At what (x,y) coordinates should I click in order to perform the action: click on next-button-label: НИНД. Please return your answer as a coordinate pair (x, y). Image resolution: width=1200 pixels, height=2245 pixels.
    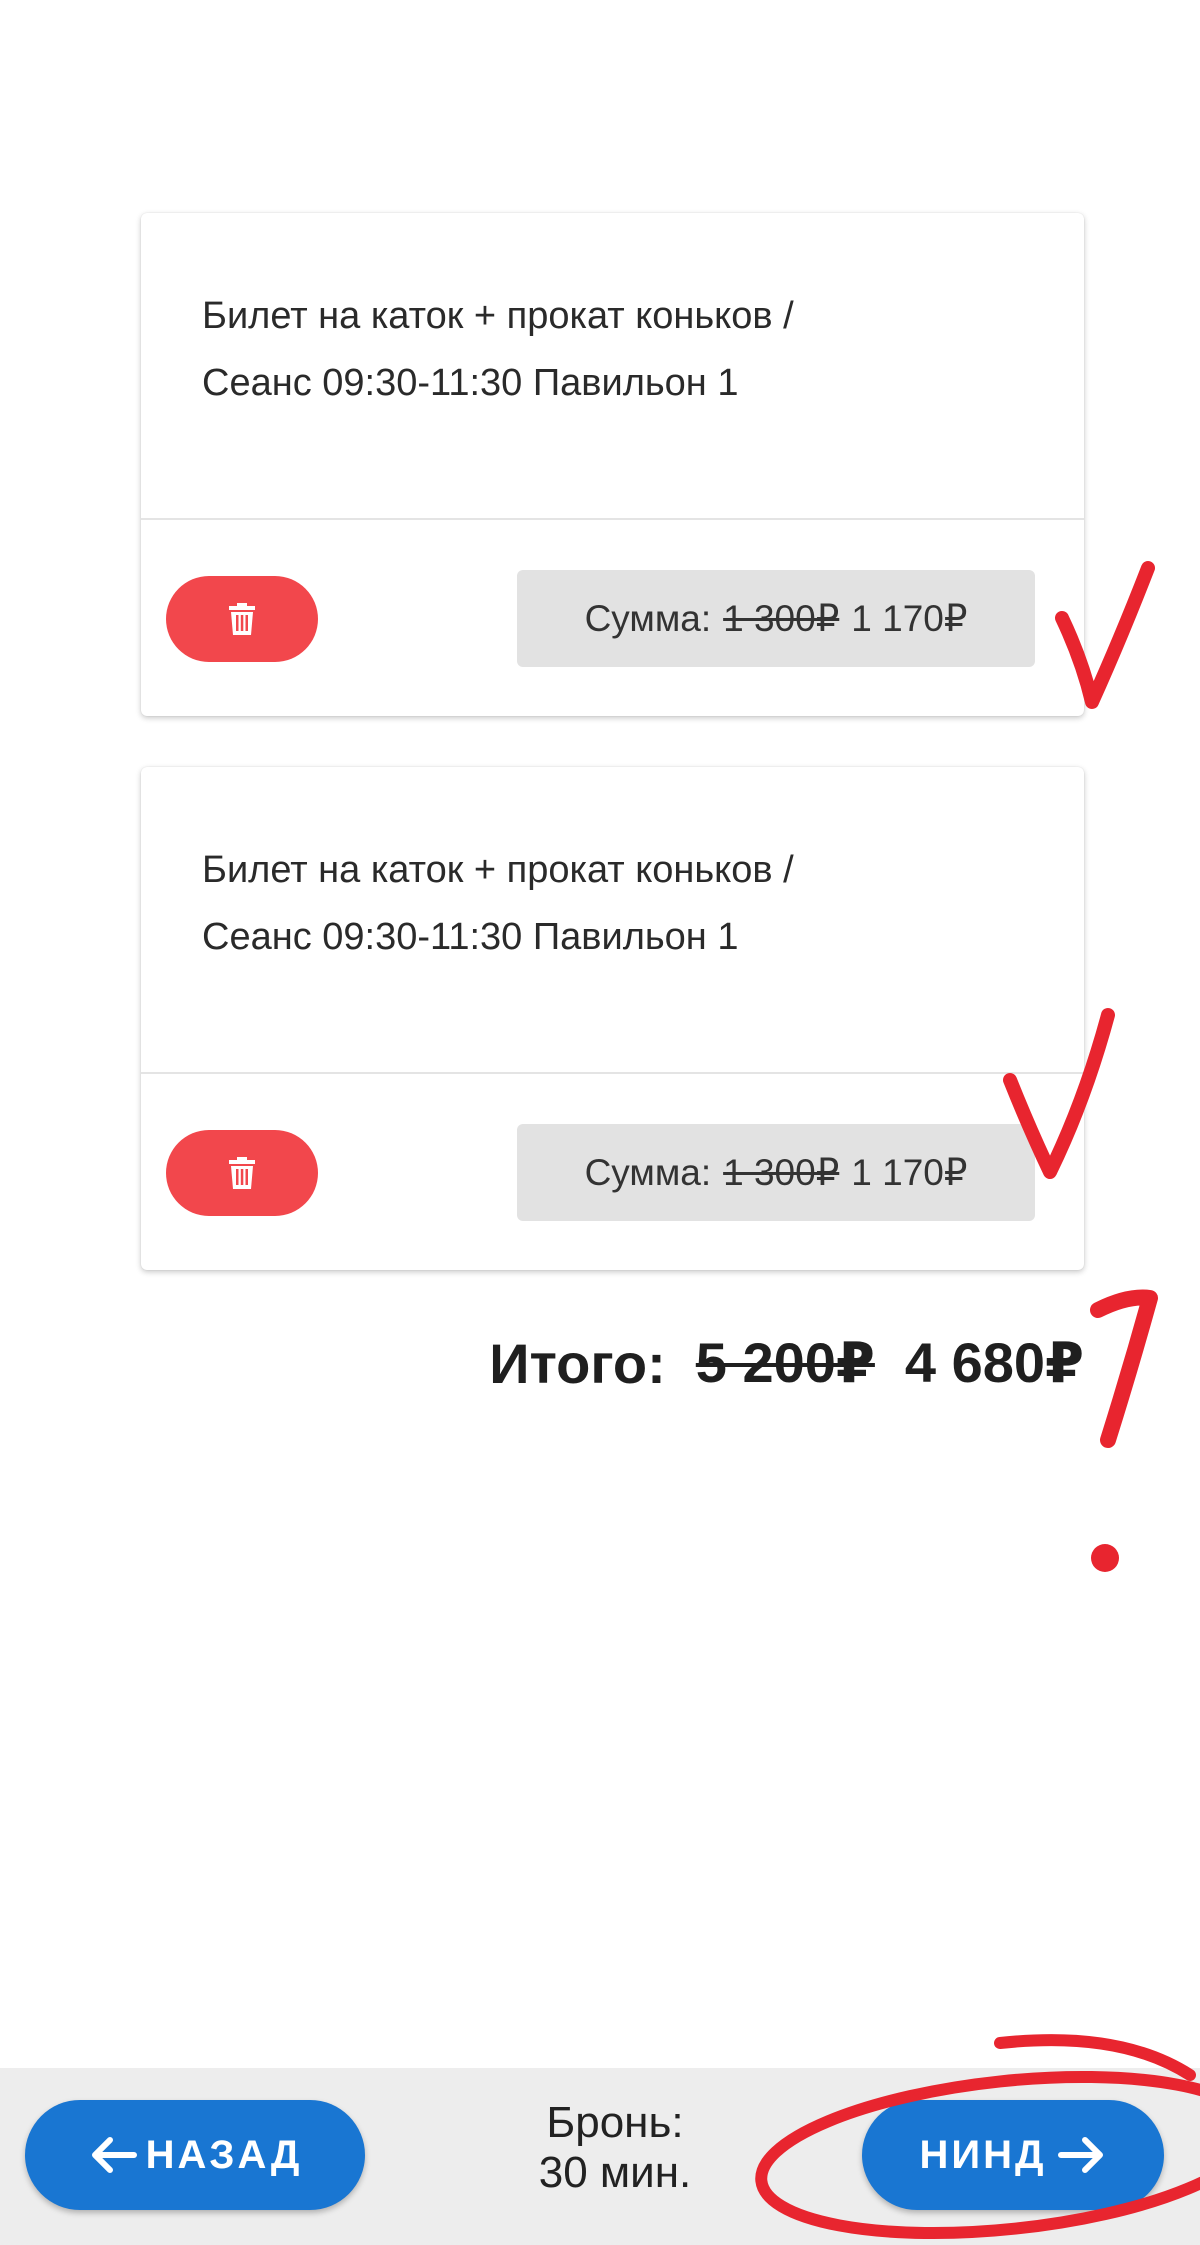
    Looking at the image, I should click on (983, 2154).